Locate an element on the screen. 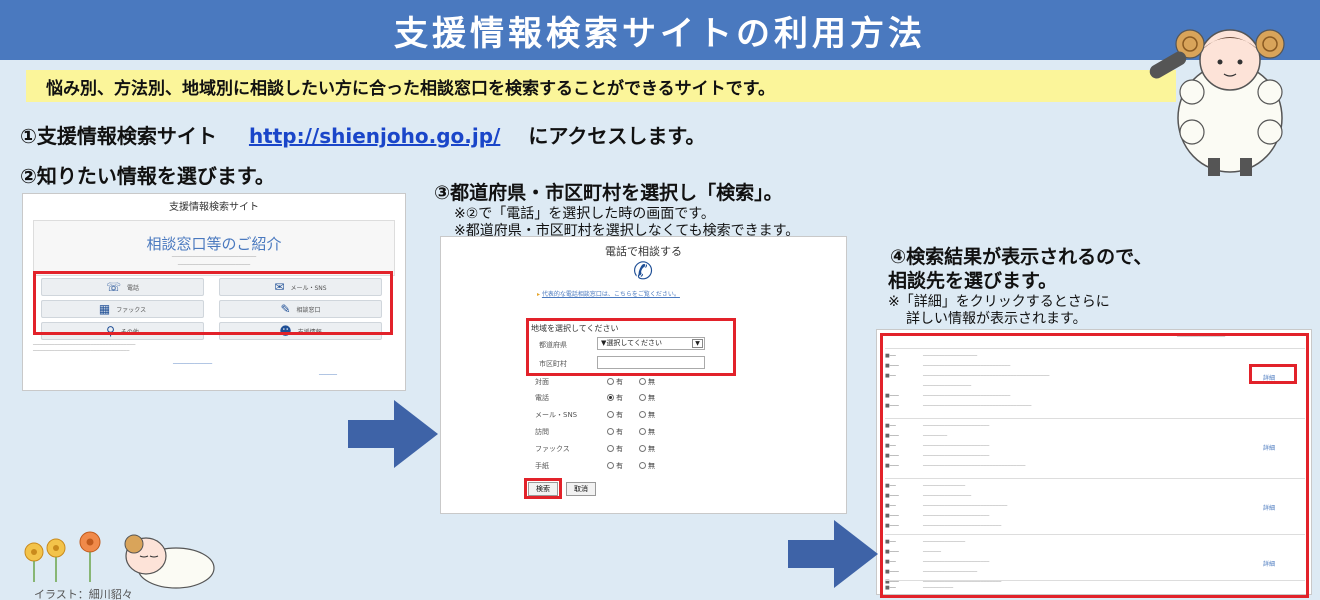 The image size is (1320, 600). phone-icon: ✆ is located at coordinates (643, 271).